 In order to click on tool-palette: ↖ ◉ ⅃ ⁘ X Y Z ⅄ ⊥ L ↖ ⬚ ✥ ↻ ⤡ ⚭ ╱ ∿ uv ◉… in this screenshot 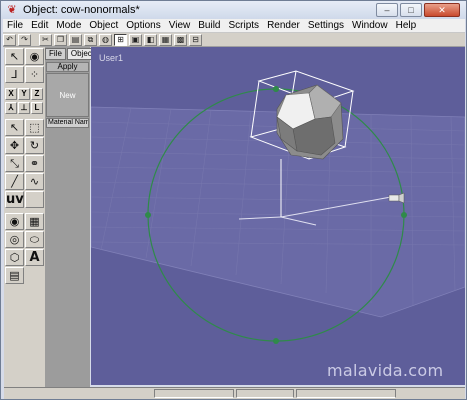, I will do `click(25, 217)`.